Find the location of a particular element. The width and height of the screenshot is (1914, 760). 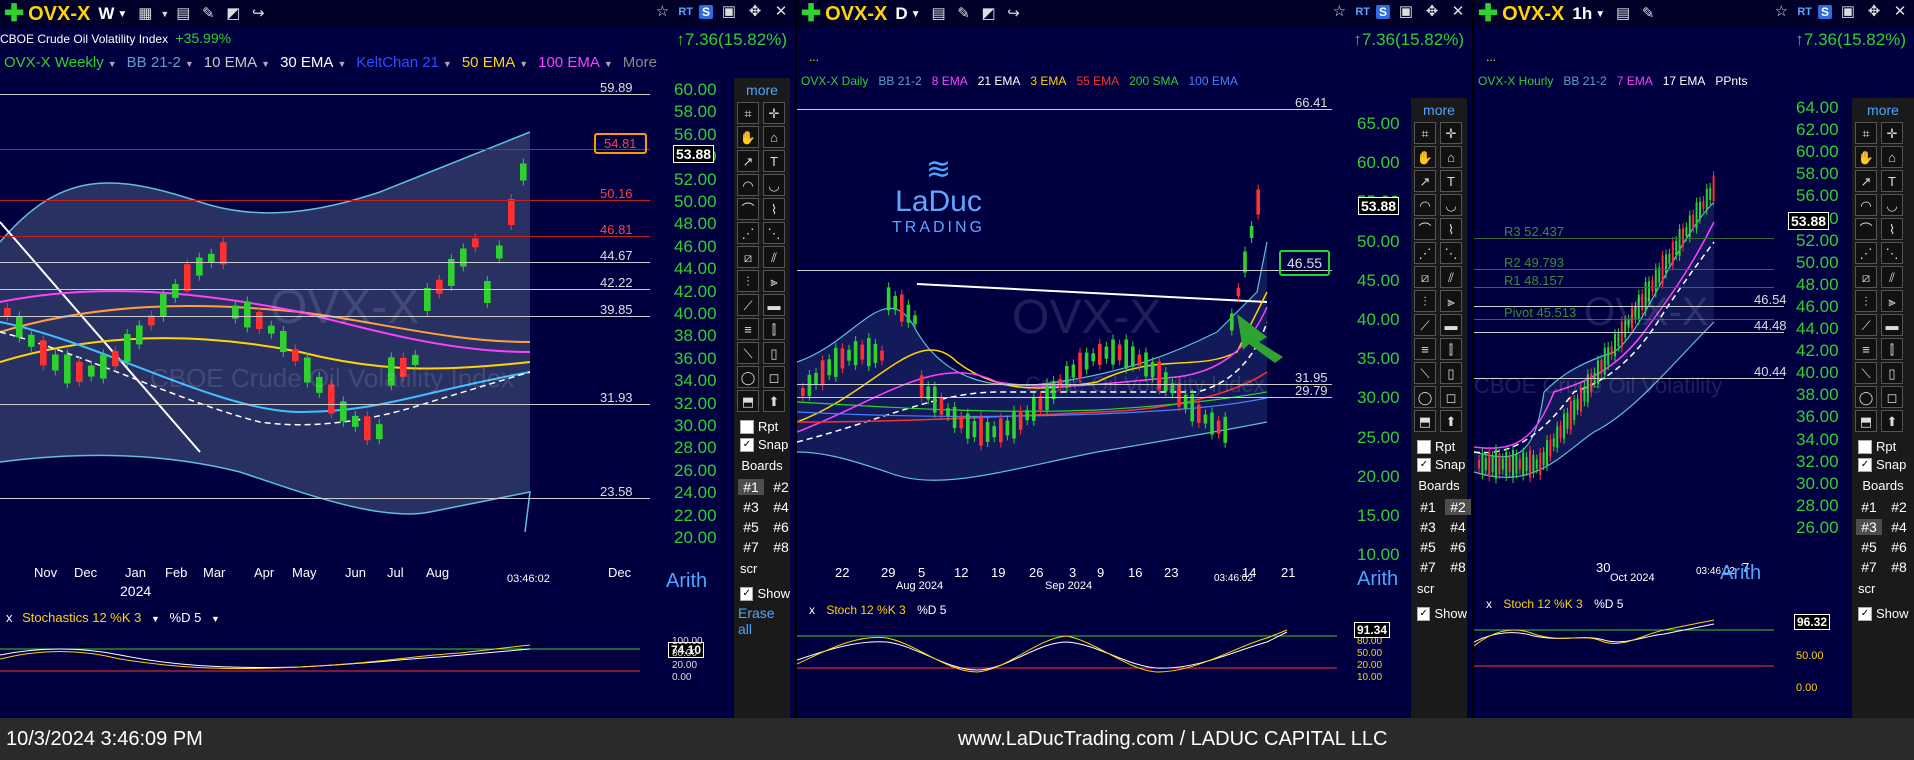

arrow-up-icon: ⬆ is located at coordinates (1451, 421).